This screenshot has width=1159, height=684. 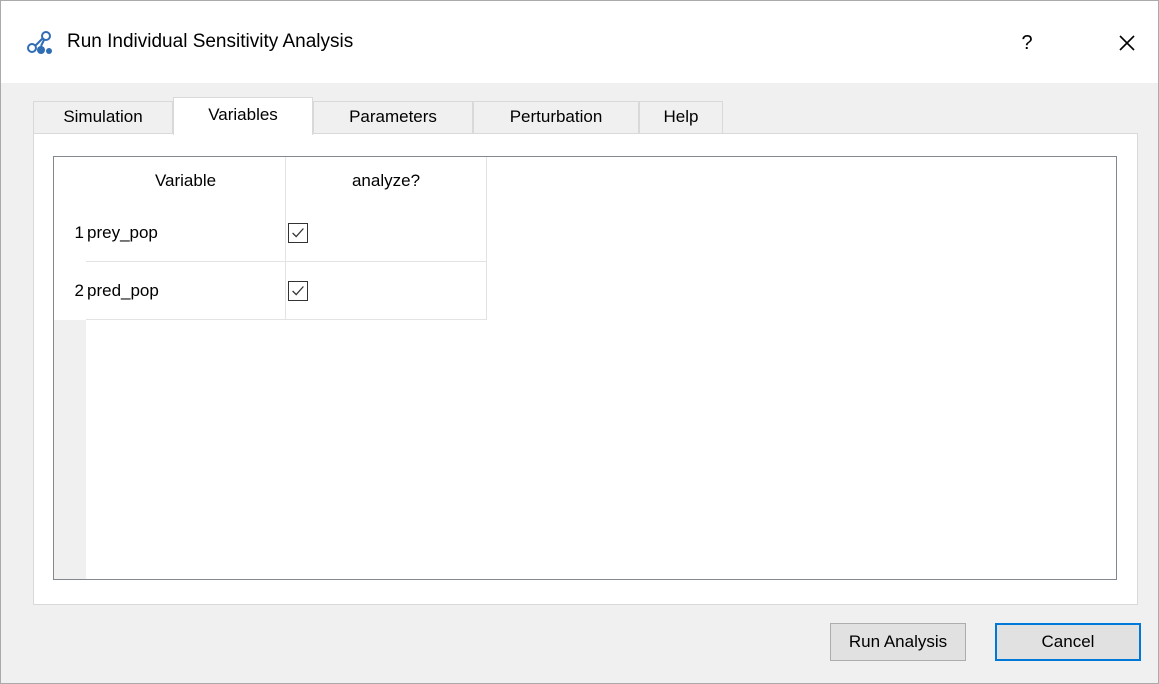 I want to click on tab-help: Help, so click(x=681, y=117).